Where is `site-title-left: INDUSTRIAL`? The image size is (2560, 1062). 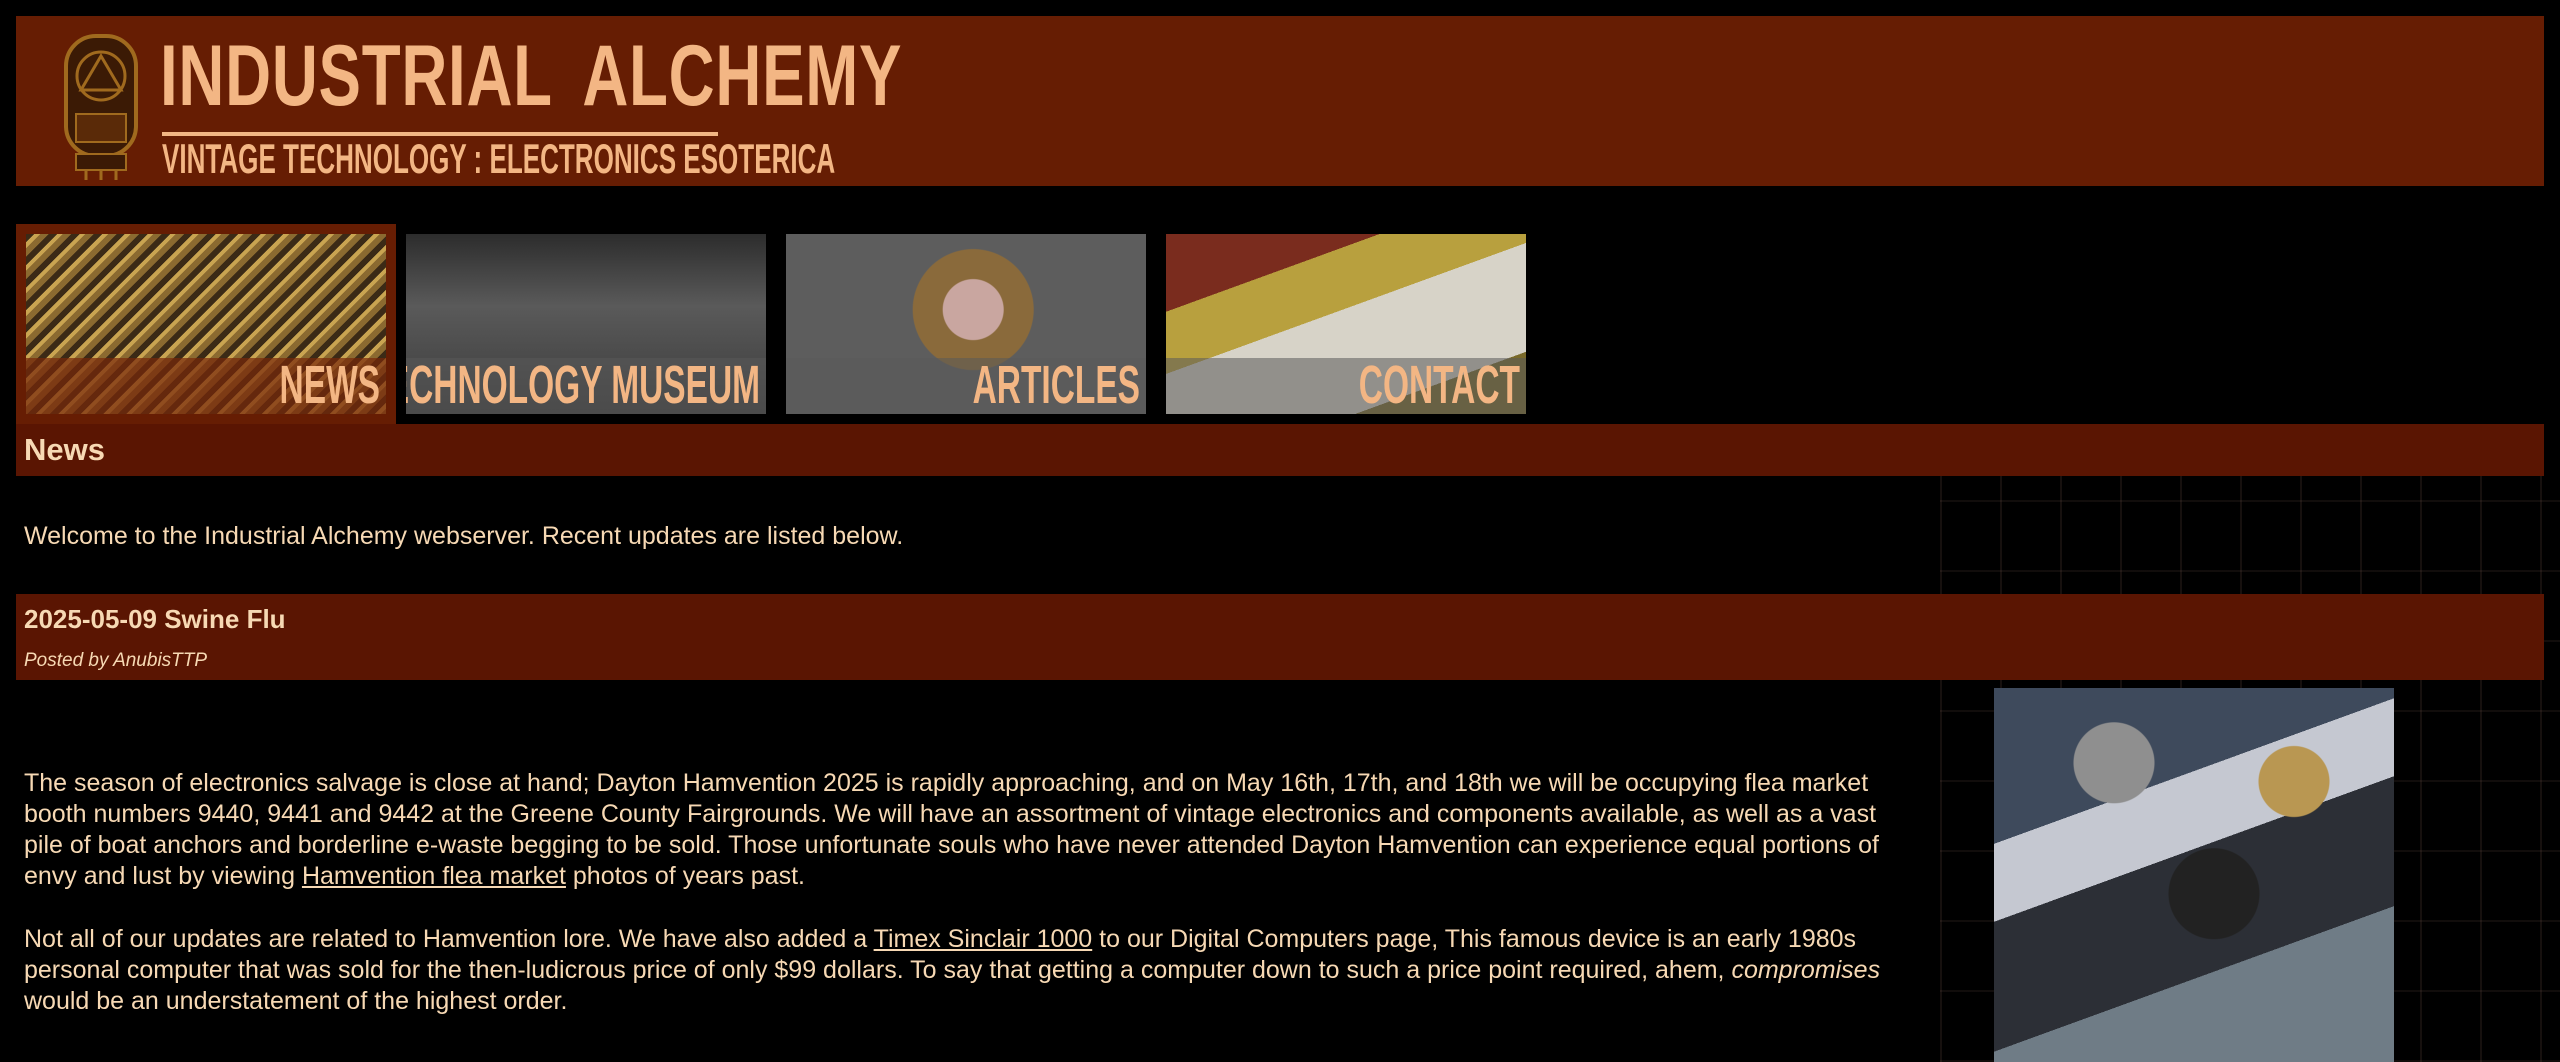
site-title-left: INDUSTRIAL is located at coordinates (356, 76).